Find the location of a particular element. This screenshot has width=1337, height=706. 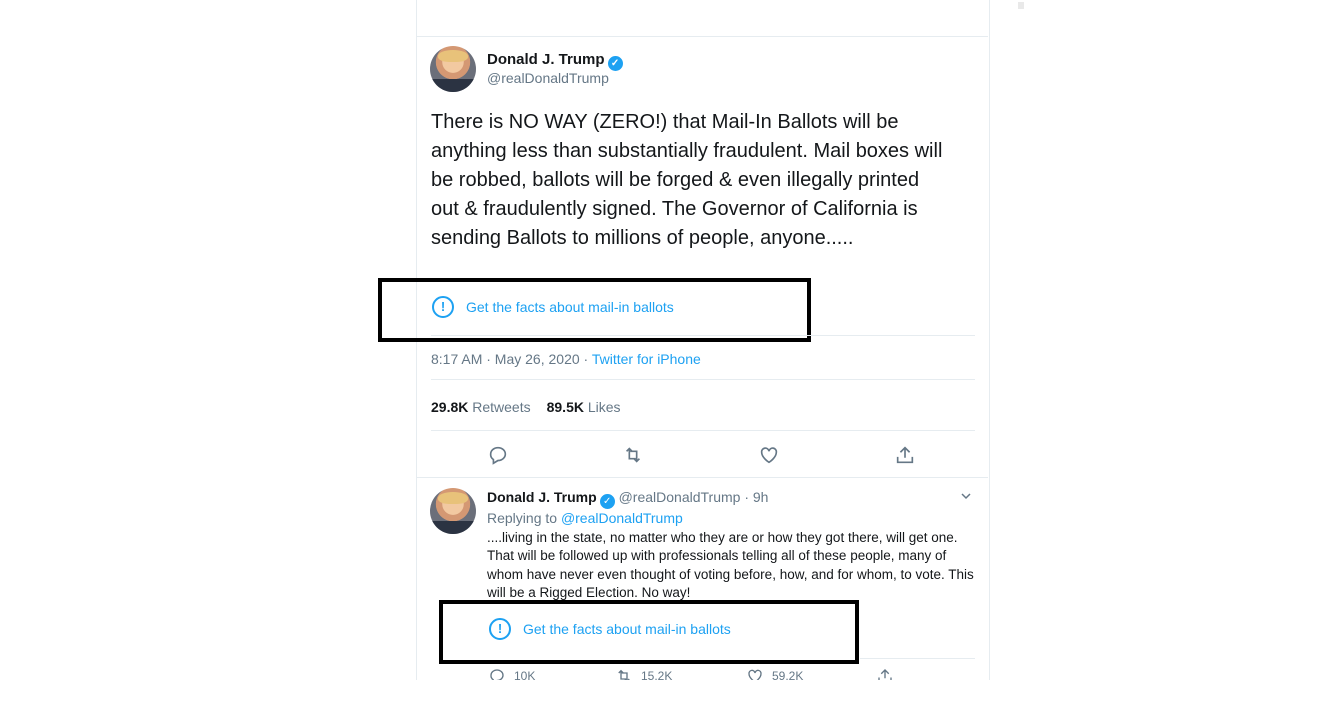

likes-stat: 89.5K Likes is located at coordinates (584, 407).